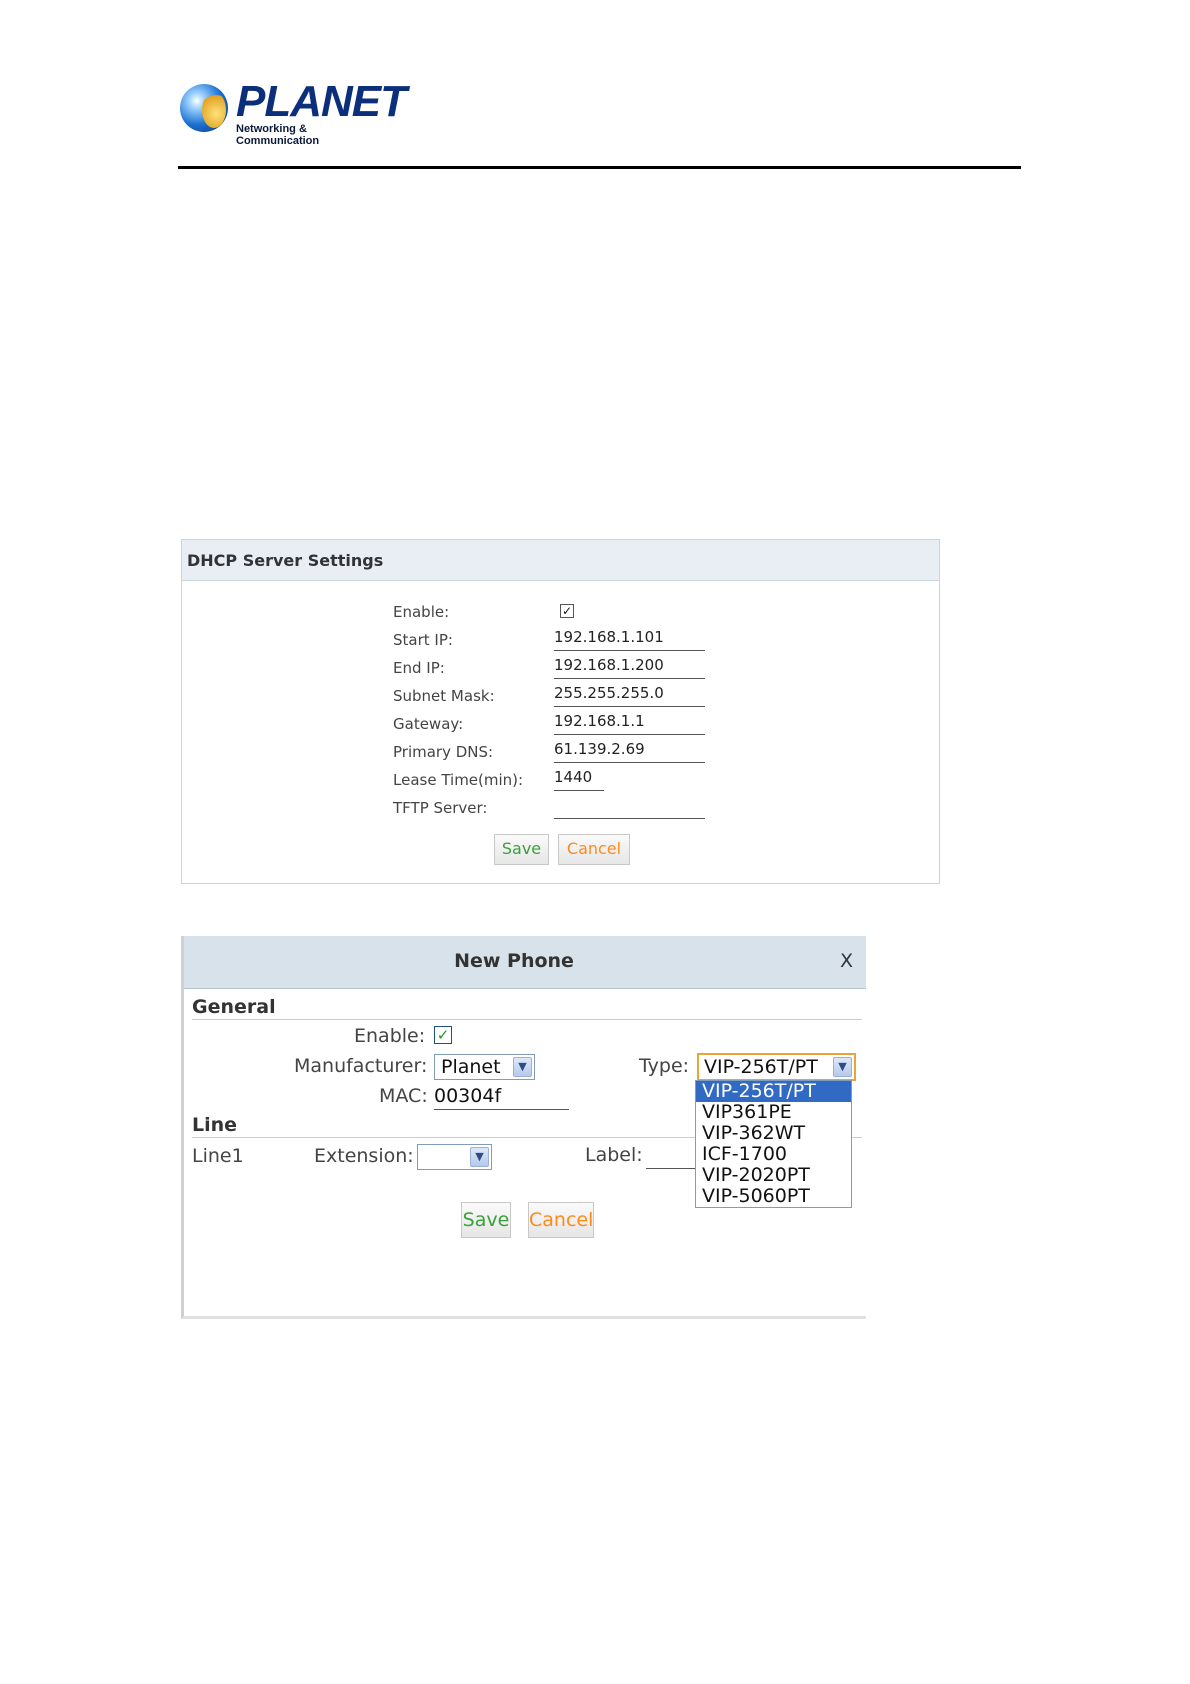 The width and height of the screenshot is (1190, 1684). Describe the element at coordinates (773, 1154) in the screenshot. I see `type-option: ICF-1700` at that location.